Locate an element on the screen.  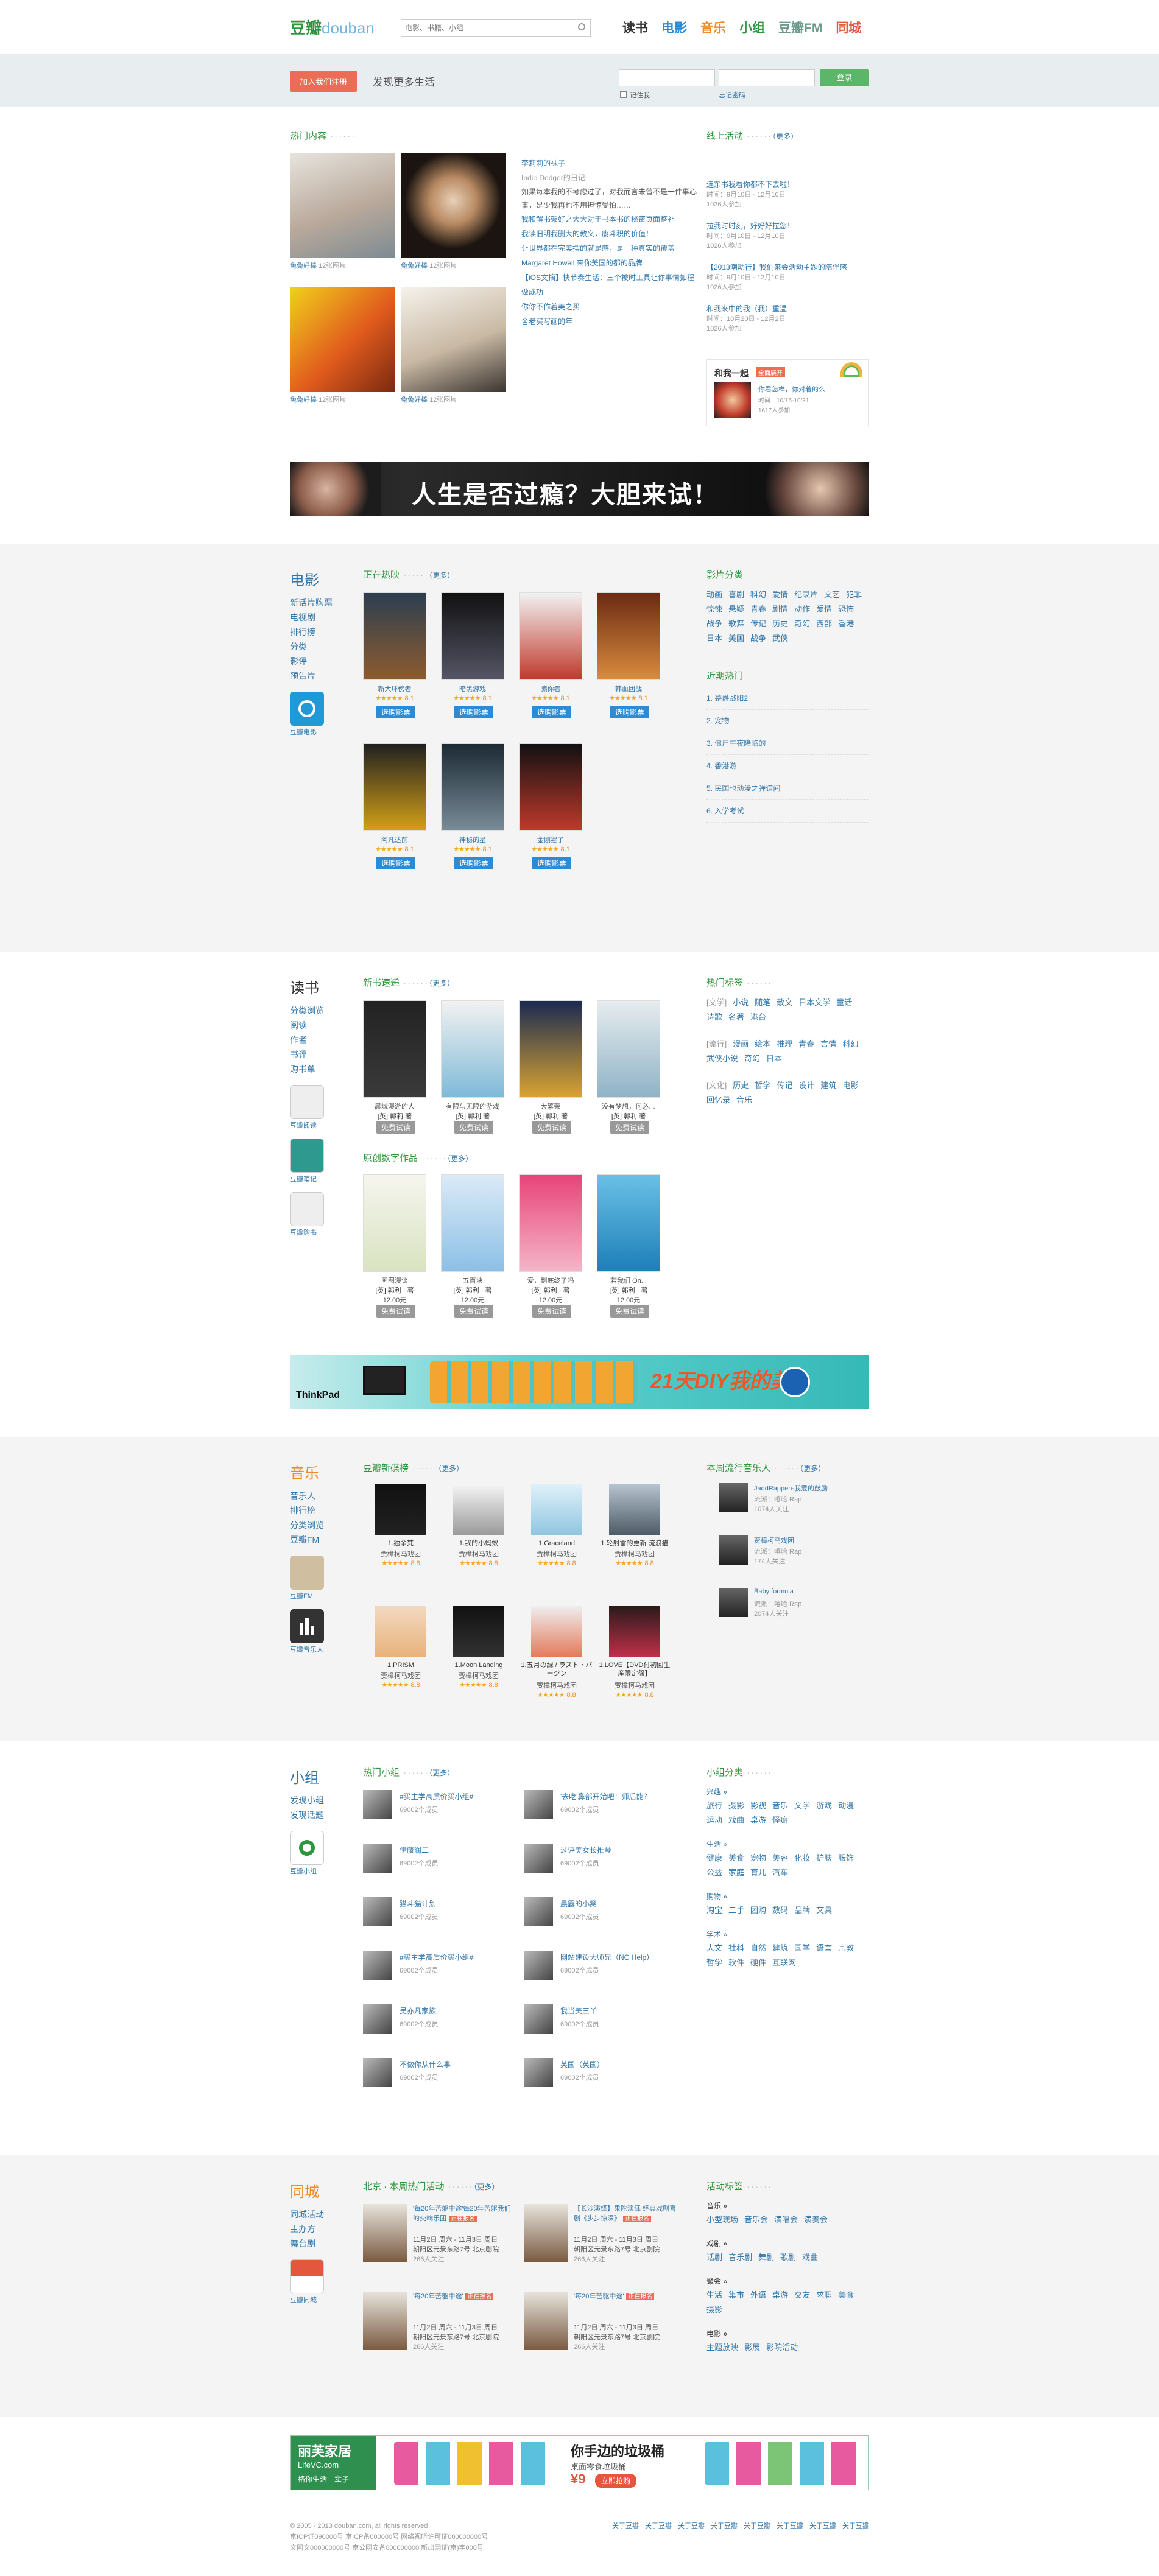
side-link: 排行榜 is located at coordinates (307, 1510).